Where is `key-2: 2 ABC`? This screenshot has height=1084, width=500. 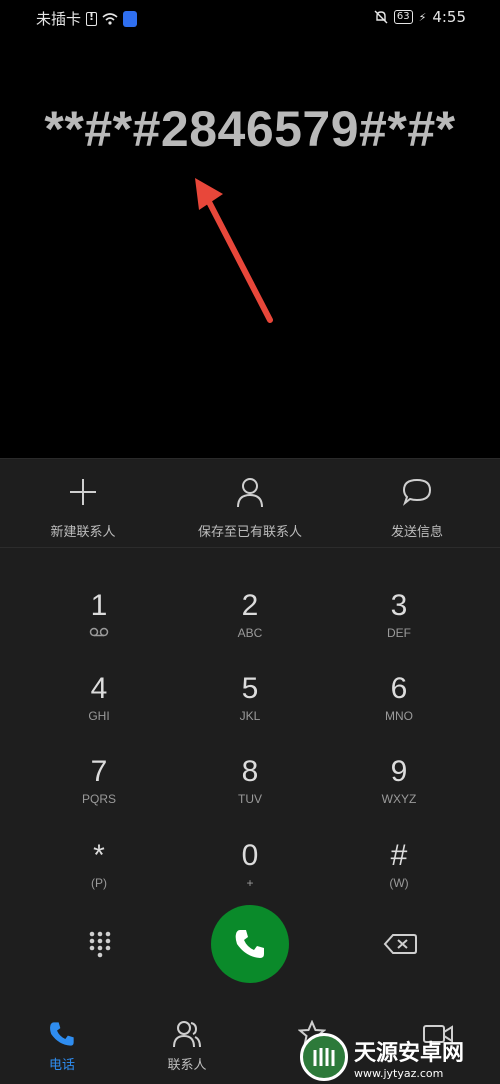 key-2: 2 ABC is located at coordinates (250, 623).